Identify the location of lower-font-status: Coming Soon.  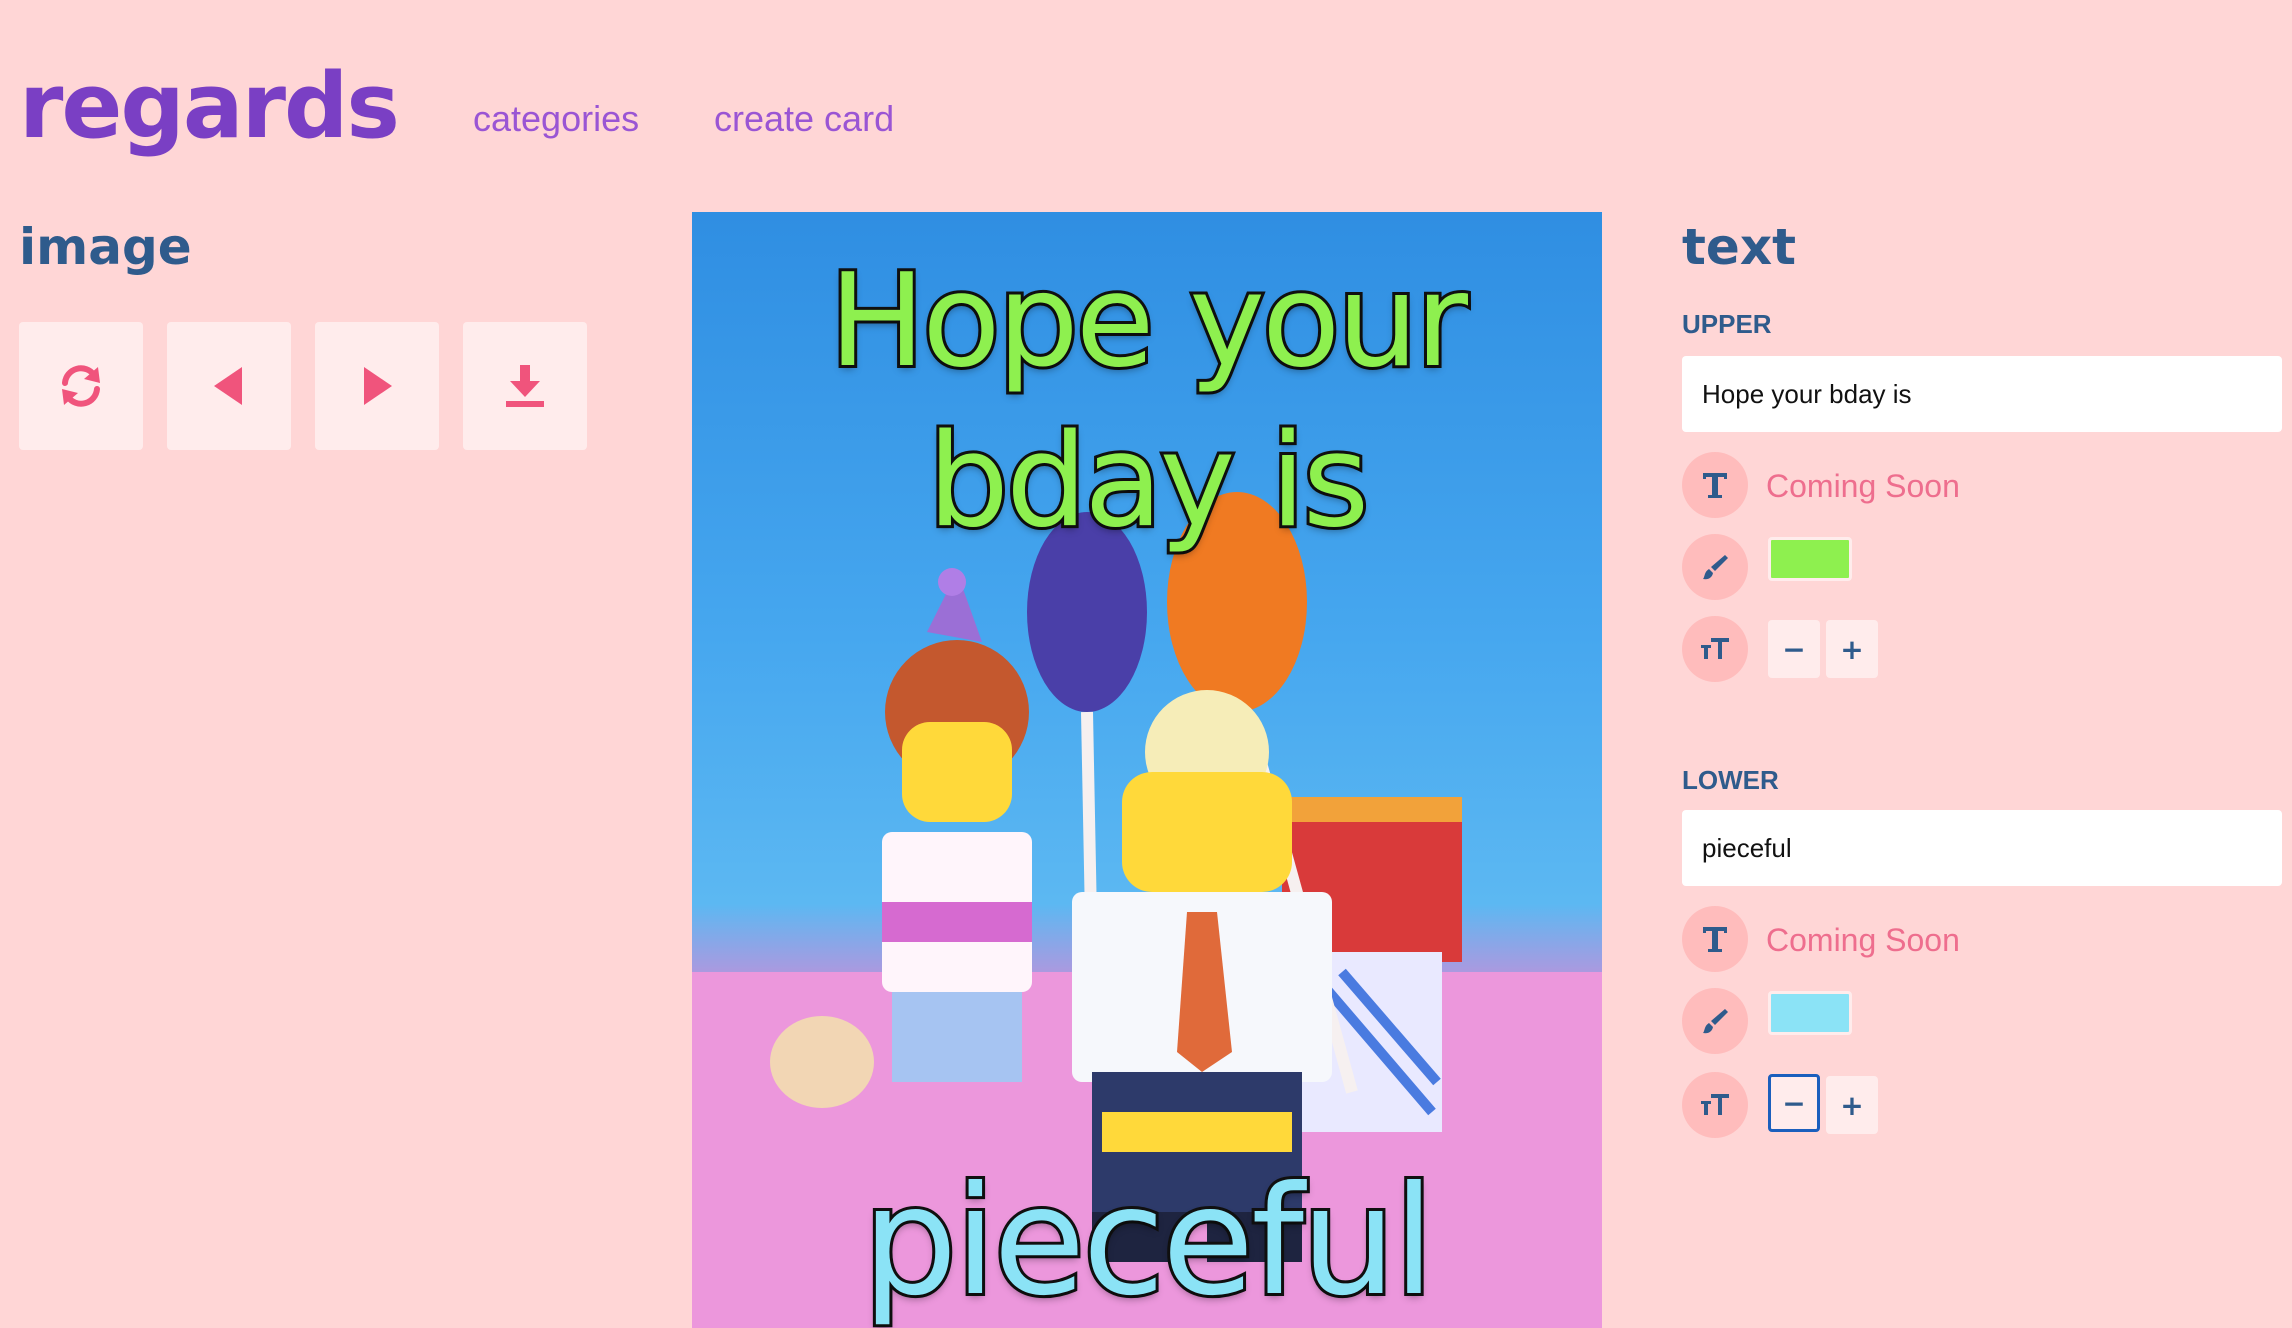
(1863, 940).